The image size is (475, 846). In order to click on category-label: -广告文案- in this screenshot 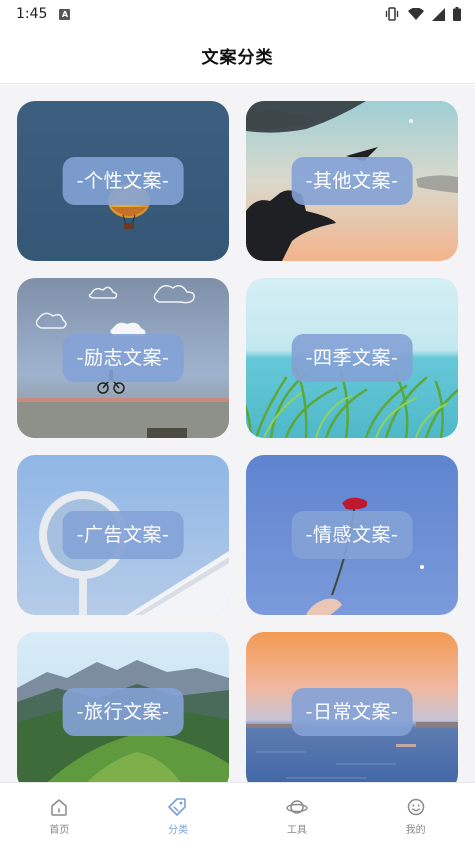, I will do `click(123, 535)`.